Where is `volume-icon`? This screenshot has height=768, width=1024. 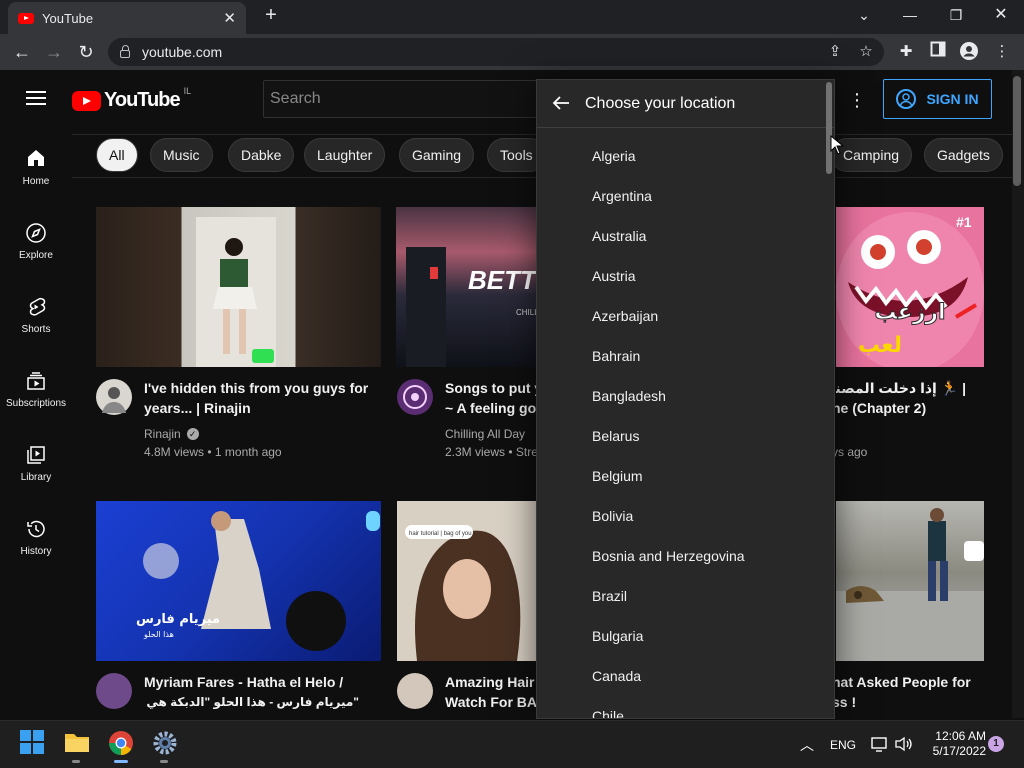
volume-icon is located at coordinates (904, 746).